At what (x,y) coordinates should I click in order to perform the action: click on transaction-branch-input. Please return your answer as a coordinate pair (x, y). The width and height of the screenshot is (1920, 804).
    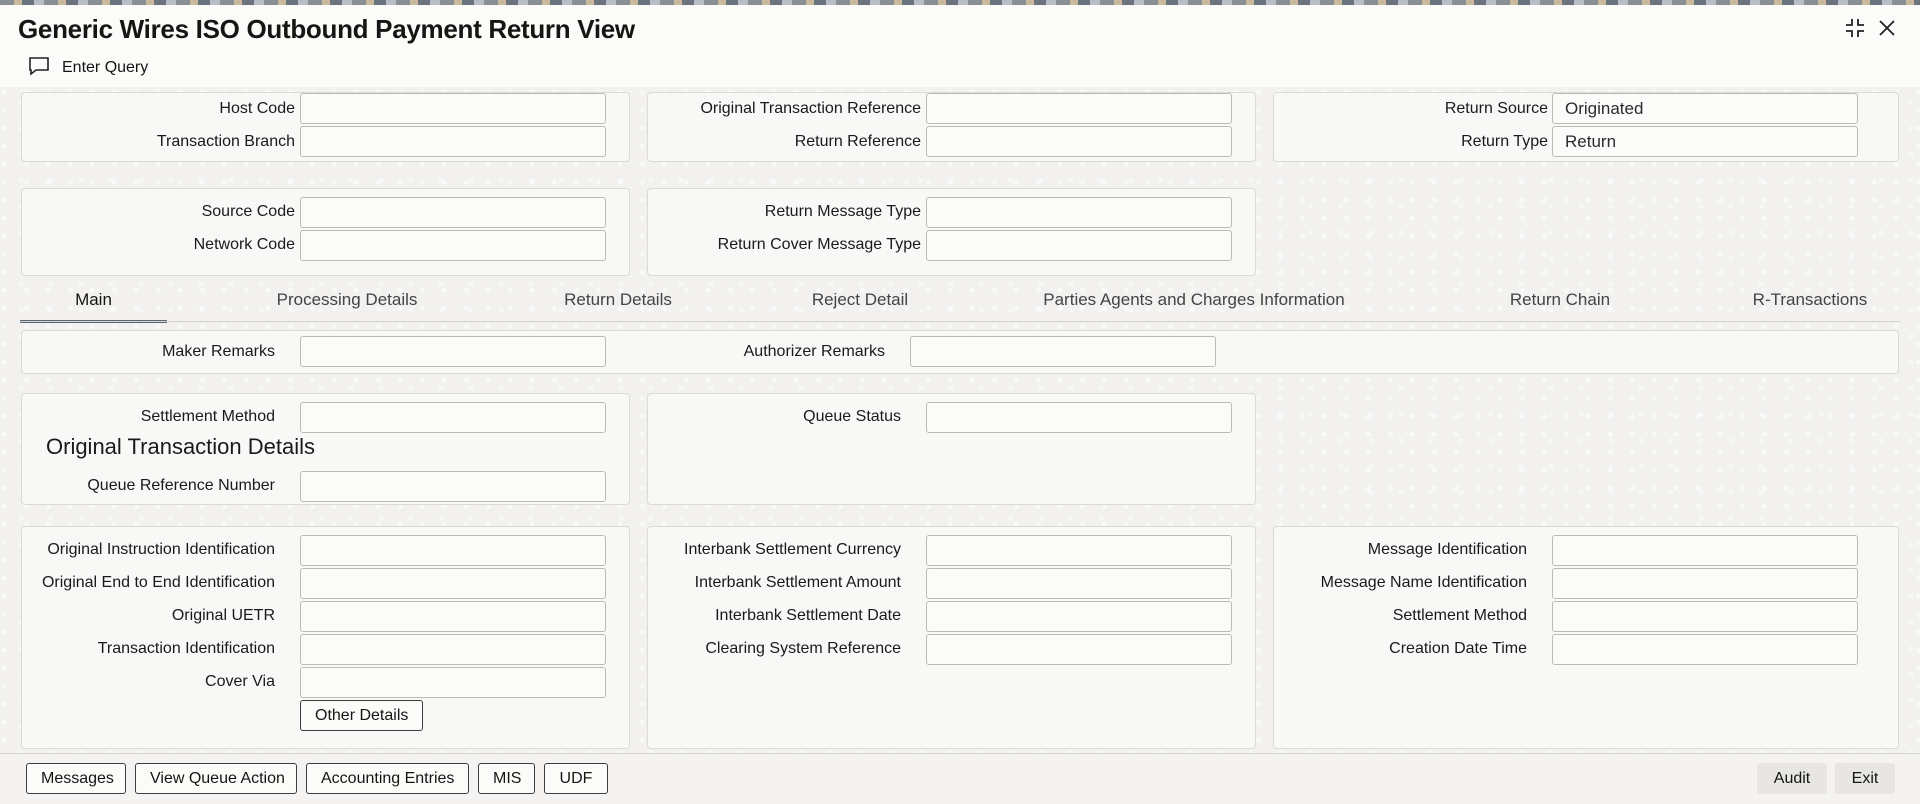
    Looking at the image, I should click on (453, 141).